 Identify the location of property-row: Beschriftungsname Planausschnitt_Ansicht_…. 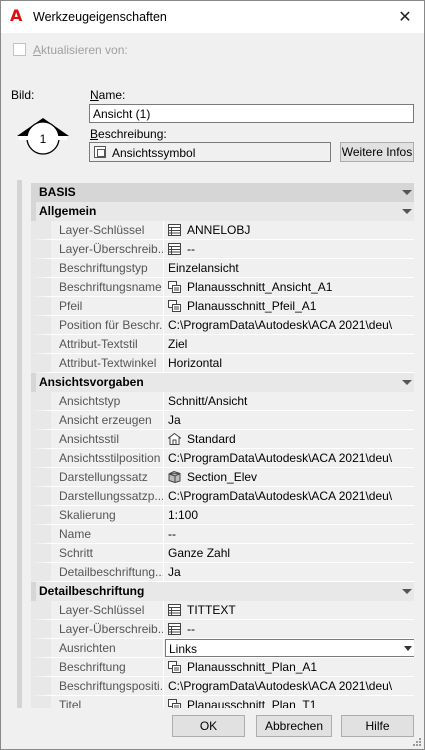
(222, 287).